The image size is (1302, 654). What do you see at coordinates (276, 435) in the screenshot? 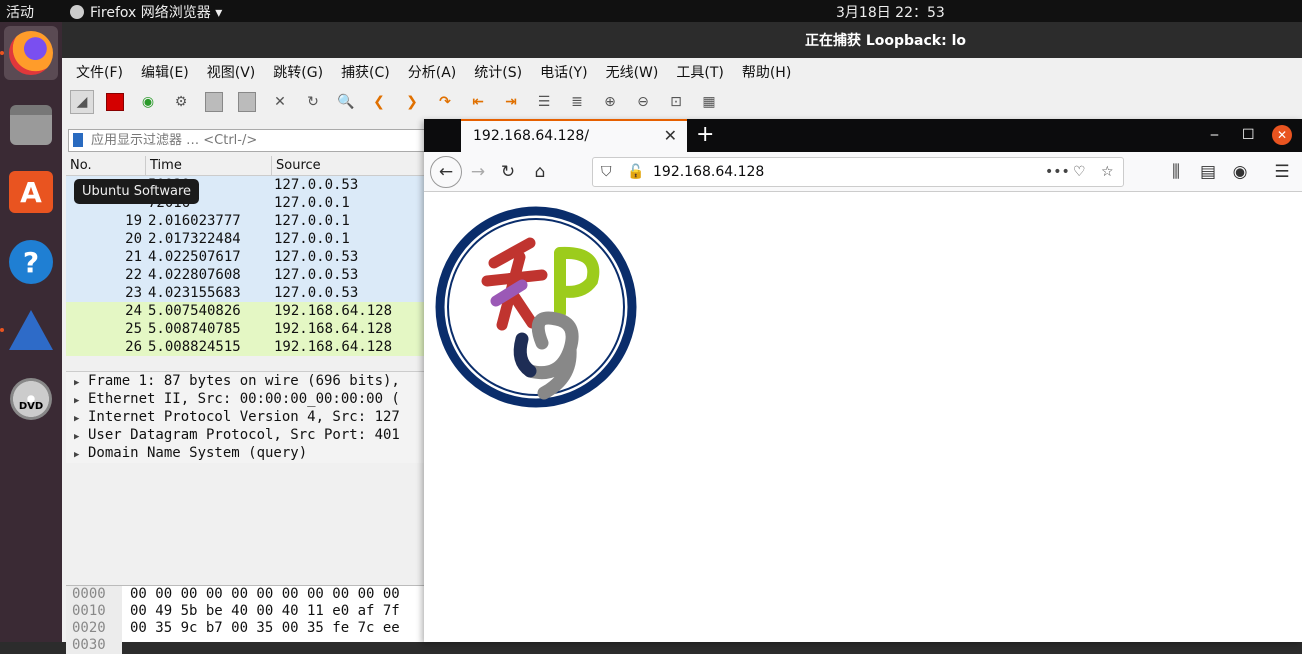
I see `detail-row: ▶ User Datagram Protocol, Src Port: 401` at bounding box center [276, 435].